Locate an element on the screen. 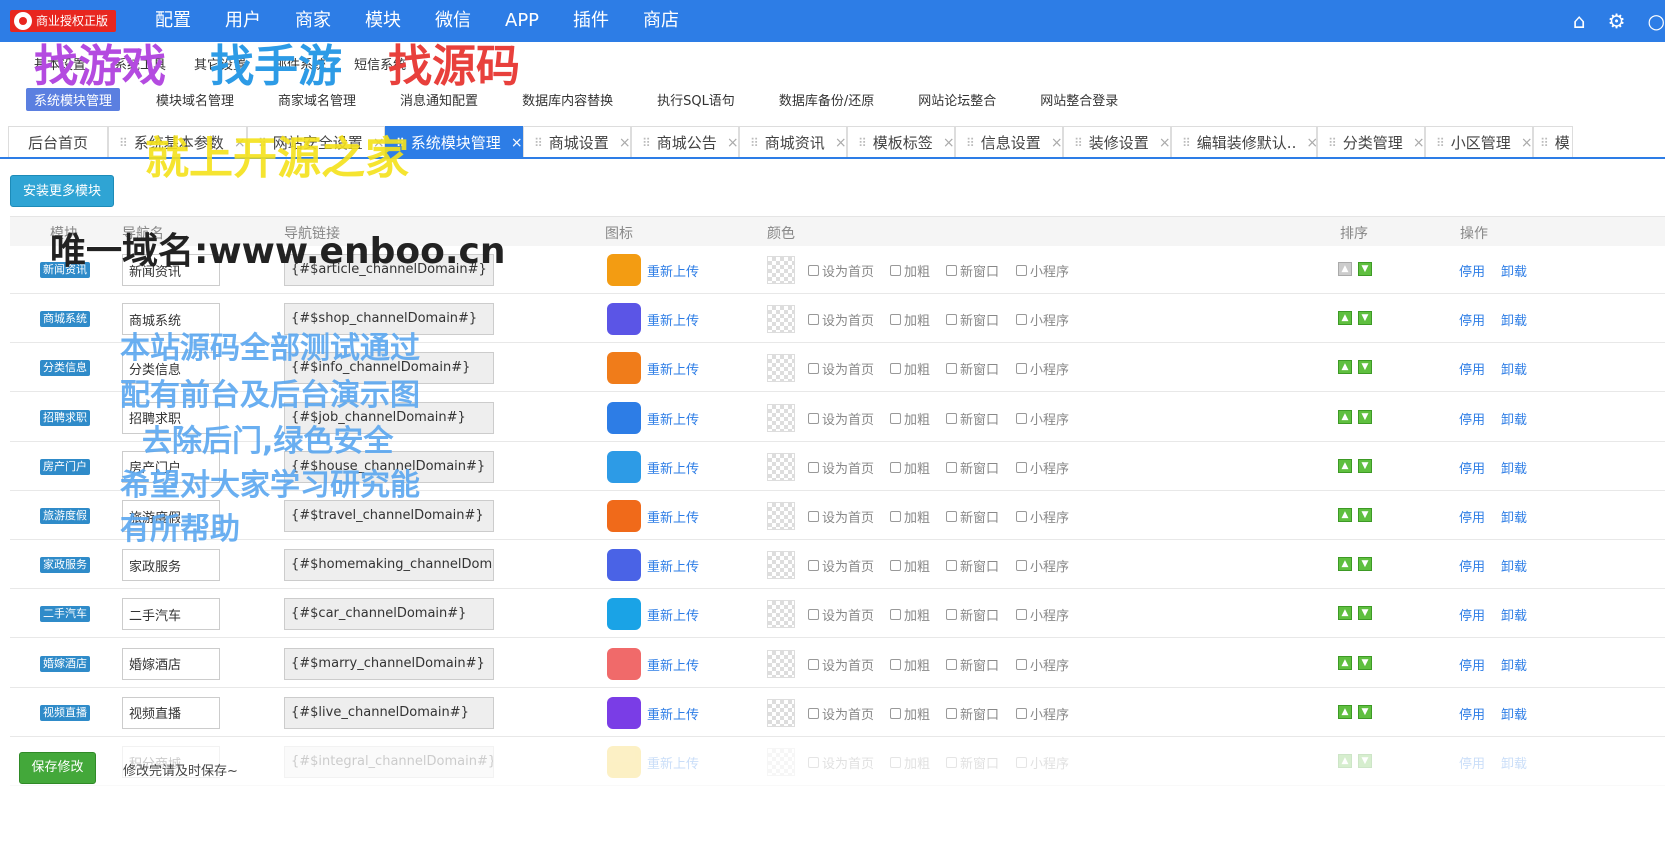 The width and height of the screenshot is (1665, 845). tab-category-manage: ⠿ 分类管理 × is located at coordinates (1371, 142).